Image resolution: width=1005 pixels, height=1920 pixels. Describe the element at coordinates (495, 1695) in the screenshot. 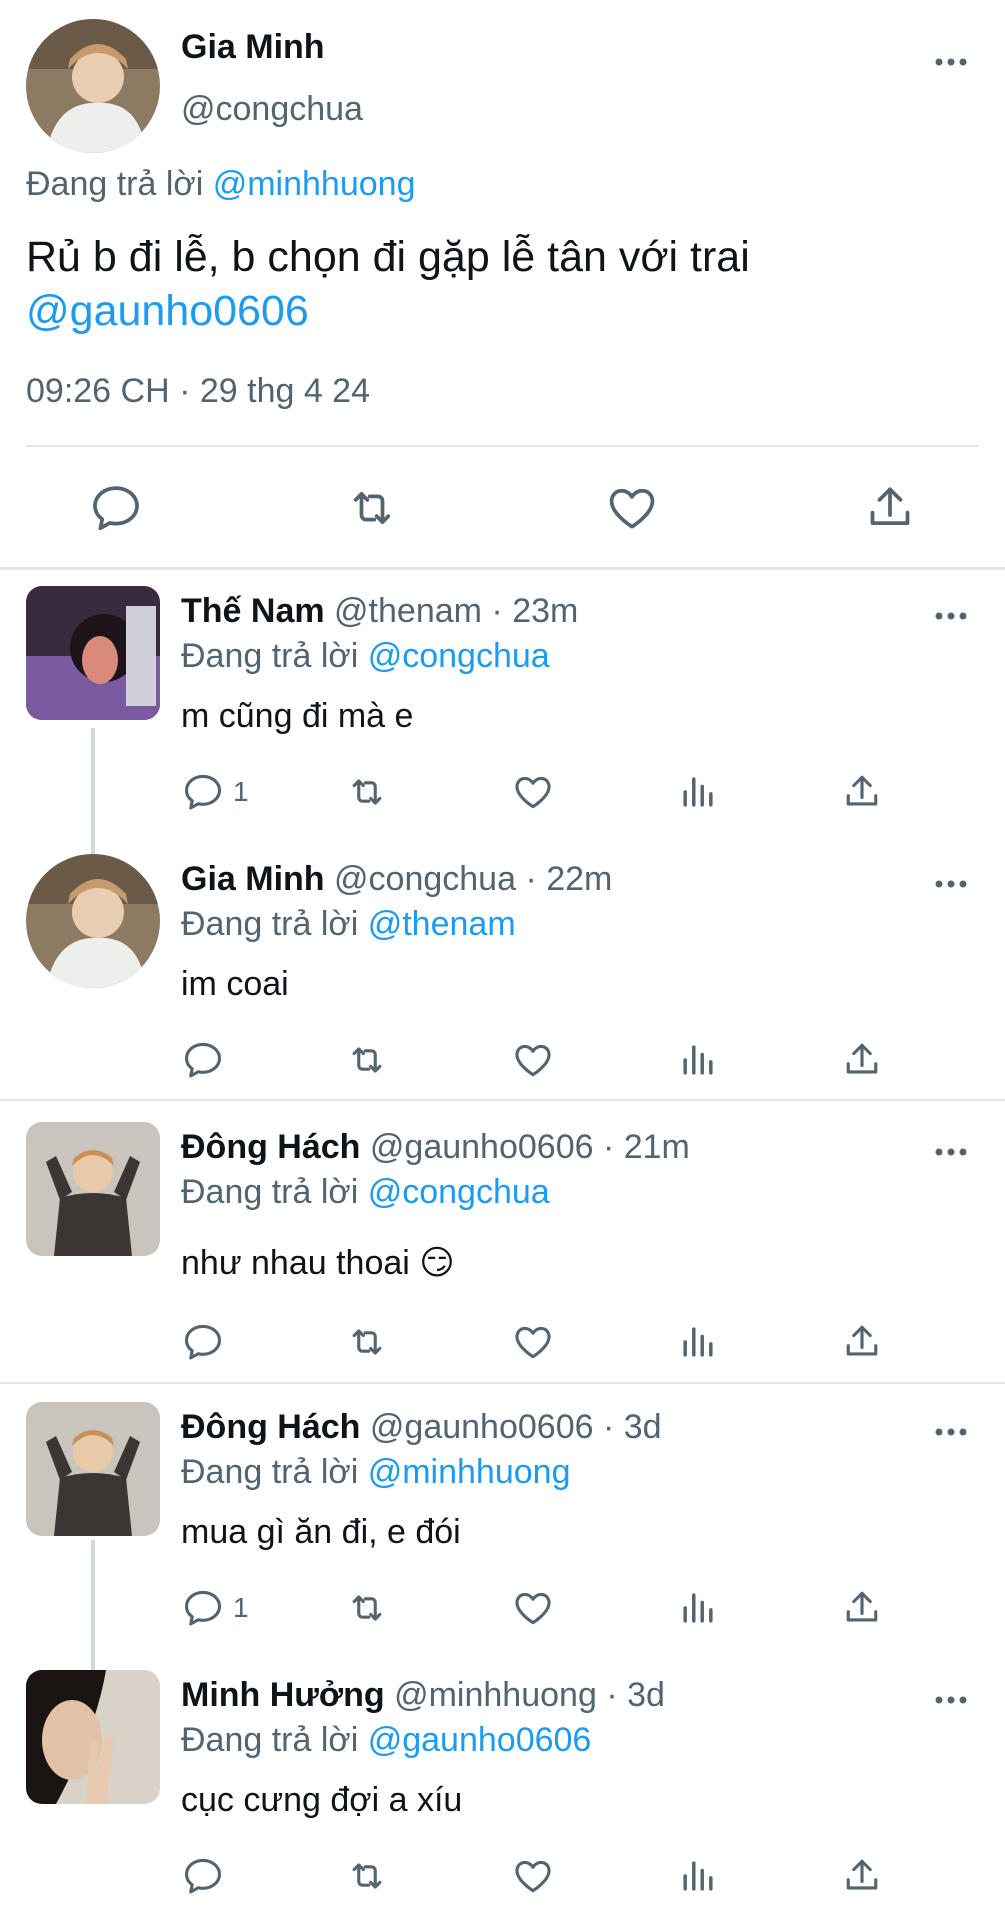

I see `author-handle: @minhhuong` at that location.